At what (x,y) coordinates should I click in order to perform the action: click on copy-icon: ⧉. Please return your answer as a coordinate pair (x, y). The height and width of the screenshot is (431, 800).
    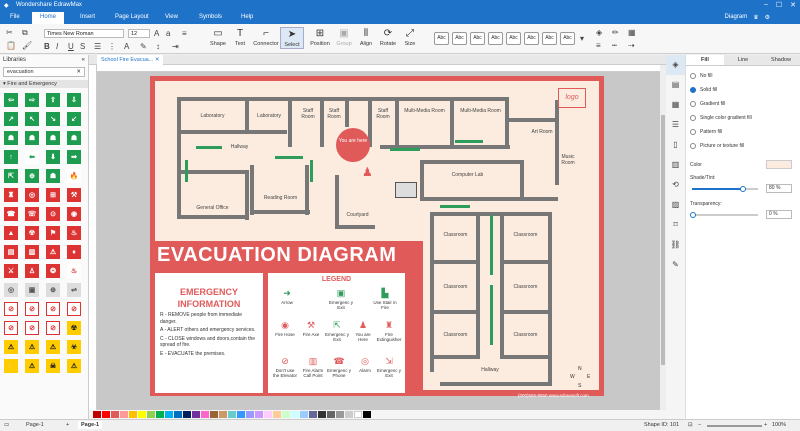
    Looking at the image, I should click on (25, 33).